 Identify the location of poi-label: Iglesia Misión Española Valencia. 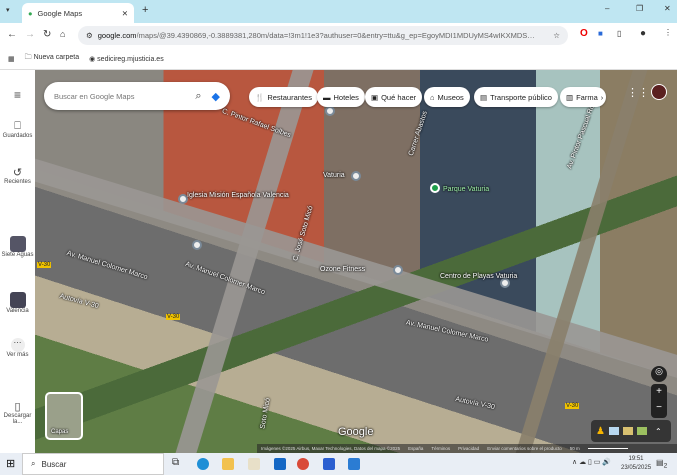
(238, 195).